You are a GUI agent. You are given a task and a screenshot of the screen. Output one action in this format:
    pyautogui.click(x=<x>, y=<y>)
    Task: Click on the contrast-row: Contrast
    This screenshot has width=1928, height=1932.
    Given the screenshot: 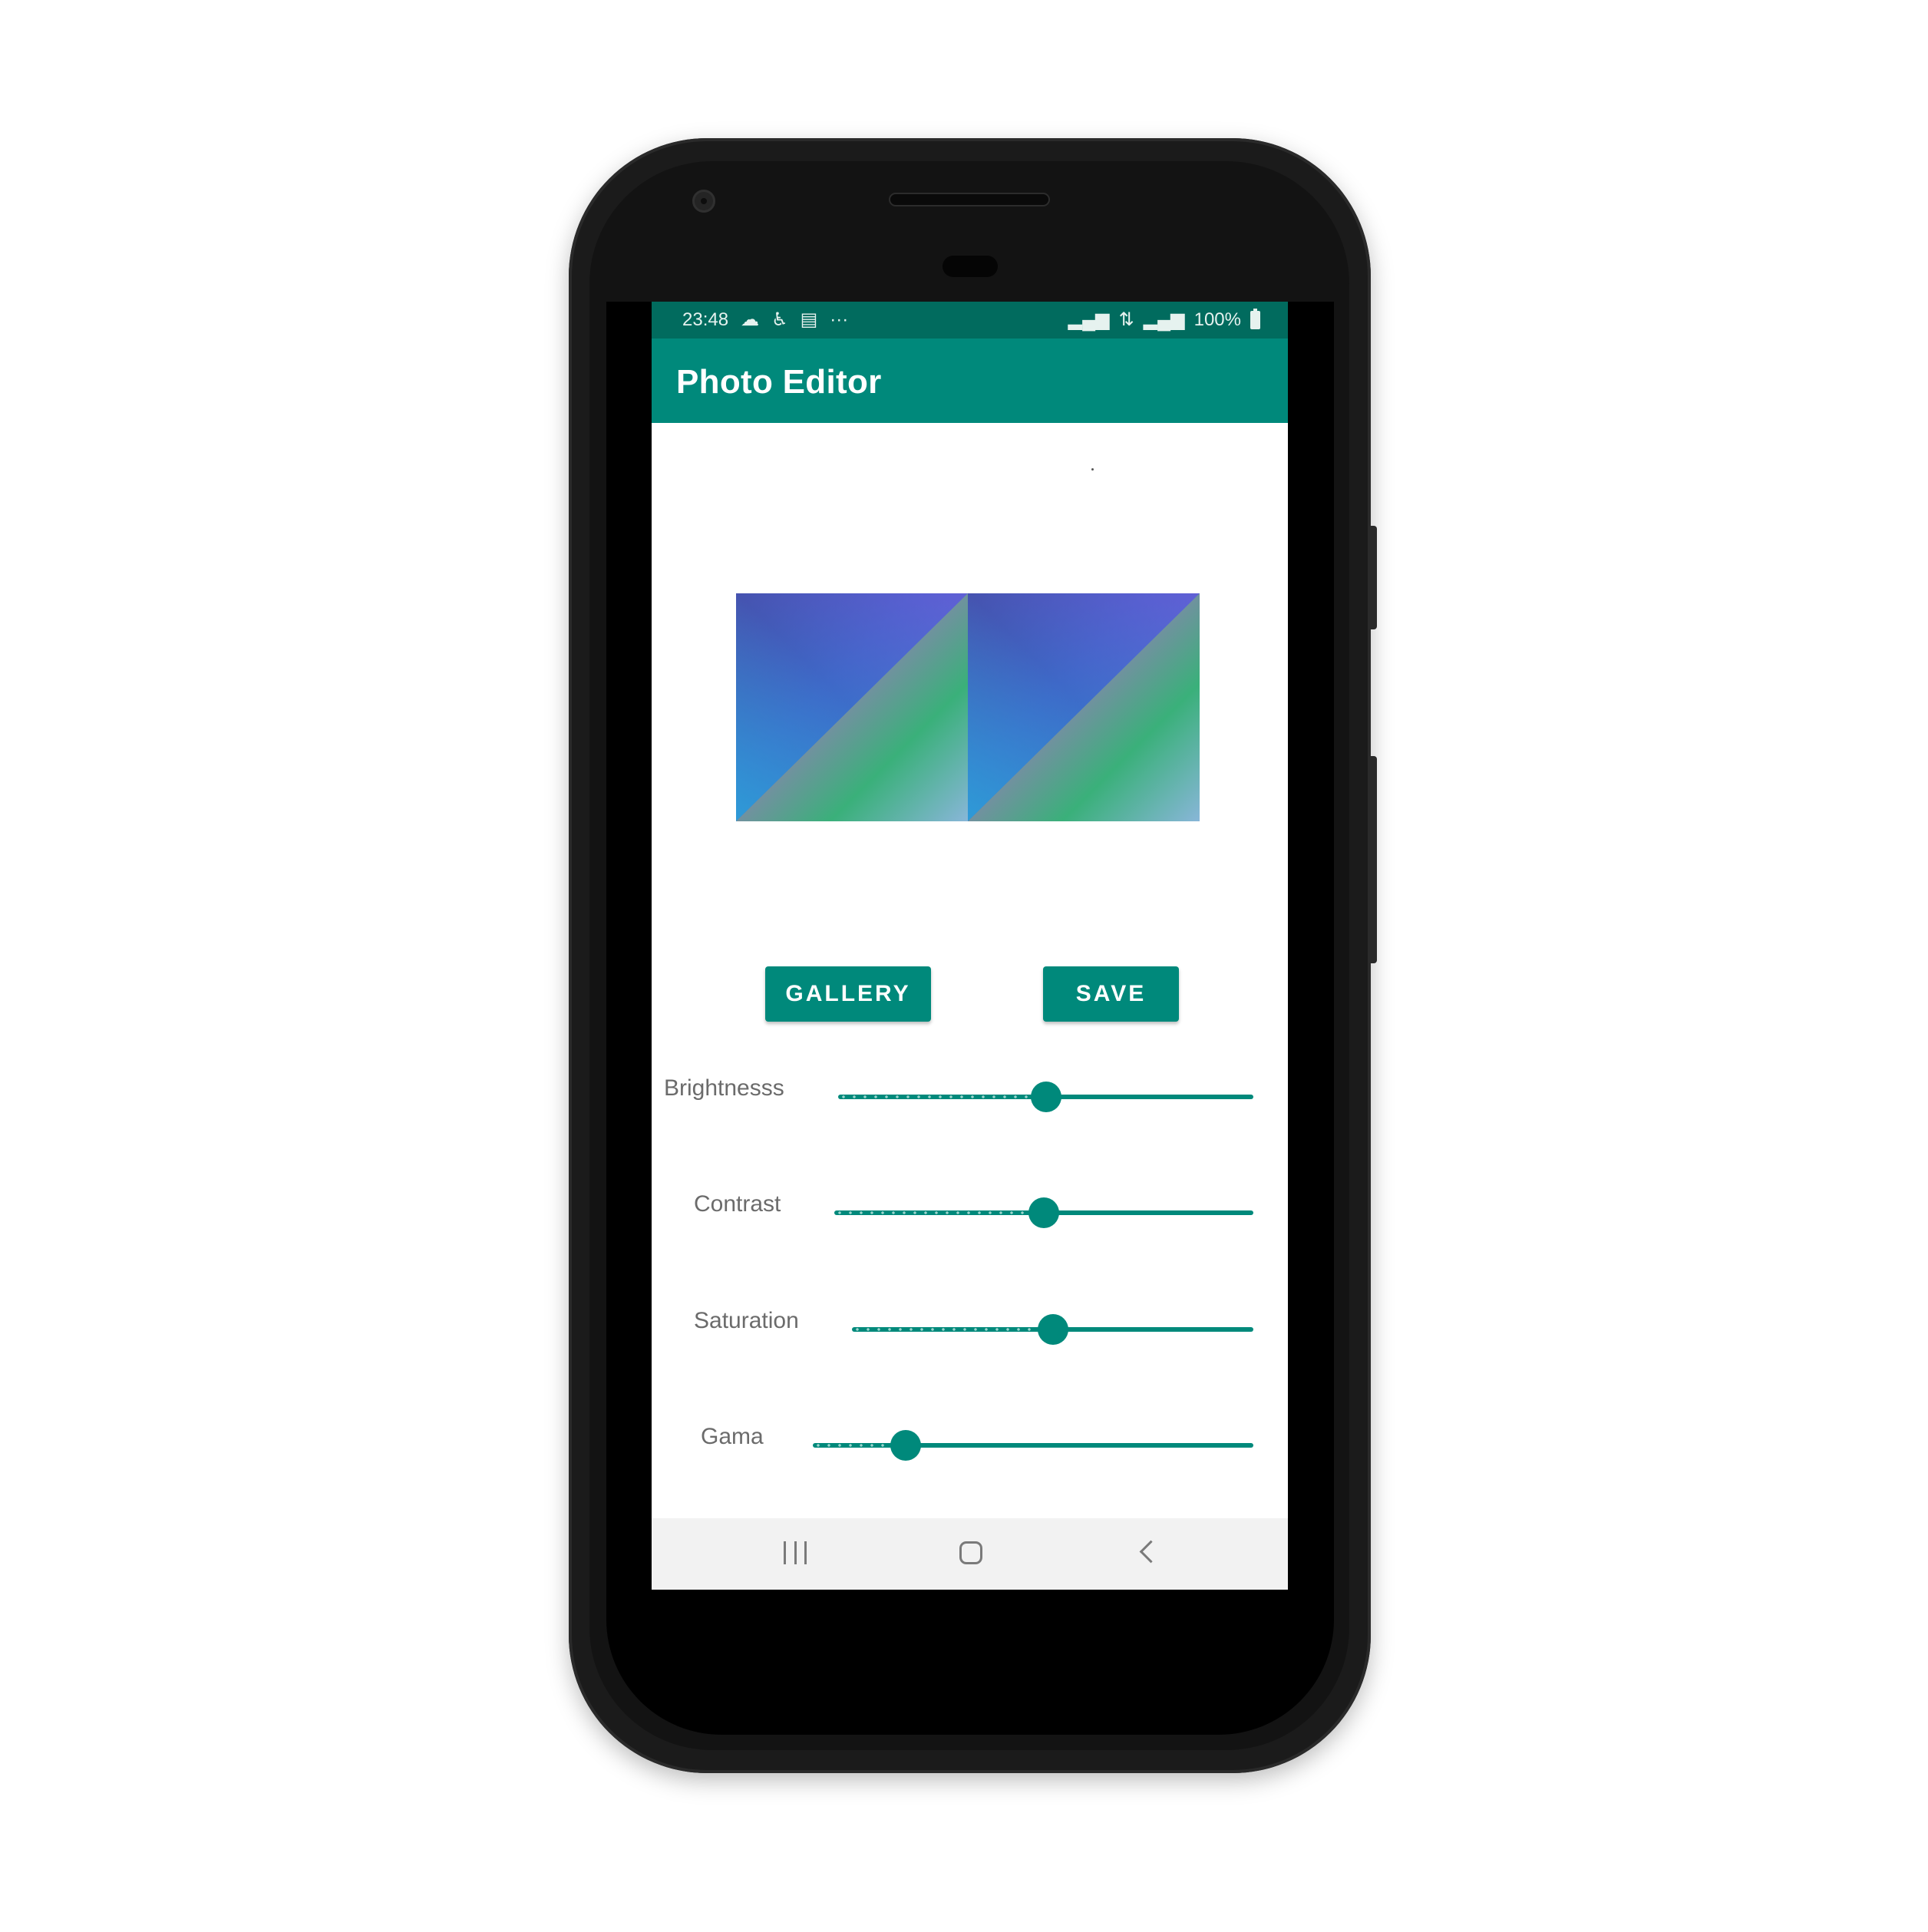 What is the action you would take?
    pyautogui.click(x=970, y=1214)
    